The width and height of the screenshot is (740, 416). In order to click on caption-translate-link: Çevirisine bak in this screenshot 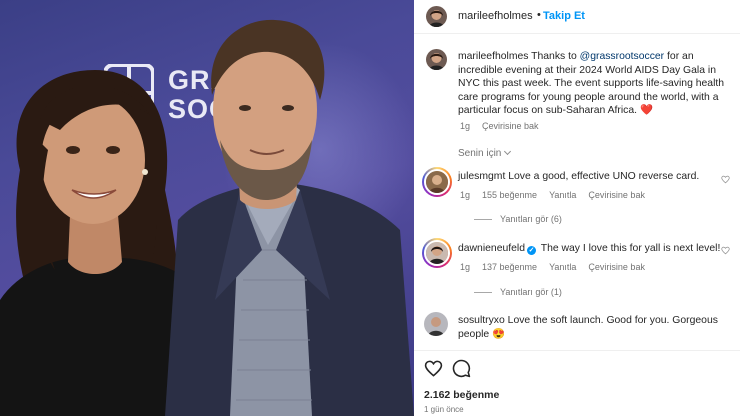, I will do `click(510, 126)`.